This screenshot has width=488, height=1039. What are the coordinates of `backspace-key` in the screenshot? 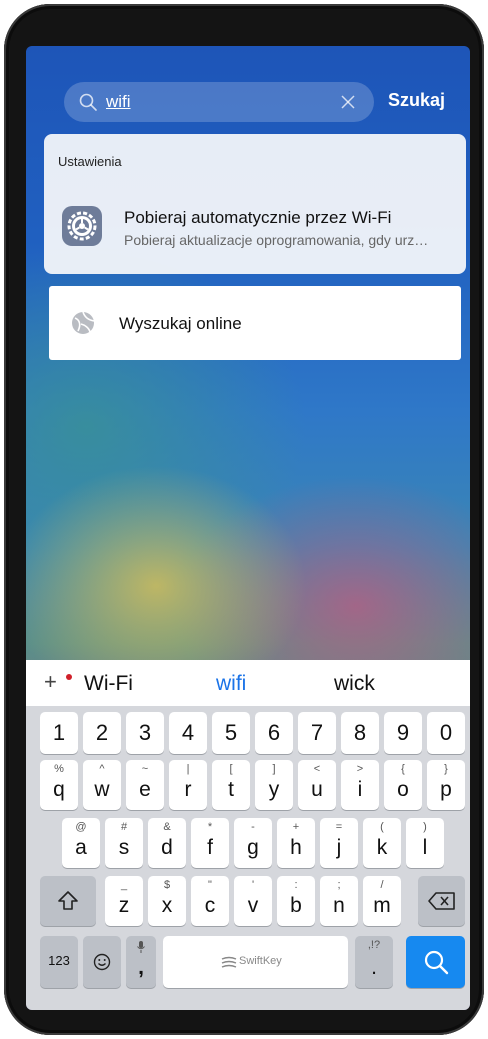 It's located at (441, 901).